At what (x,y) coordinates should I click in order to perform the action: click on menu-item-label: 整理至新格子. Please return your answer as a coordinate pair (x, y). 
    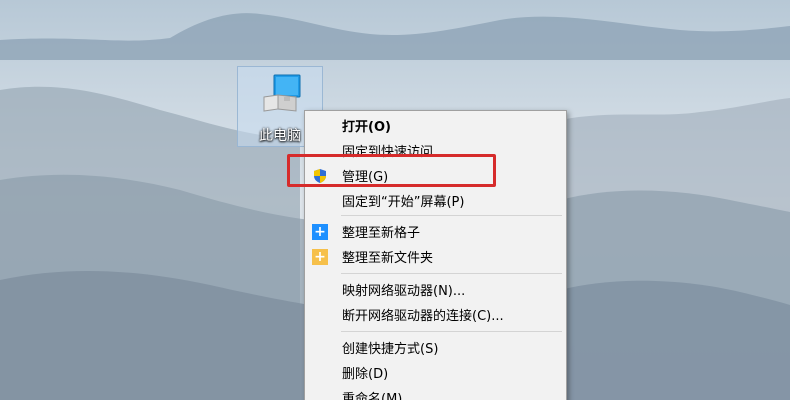
    Looking at the image, I should click on (381, 233).